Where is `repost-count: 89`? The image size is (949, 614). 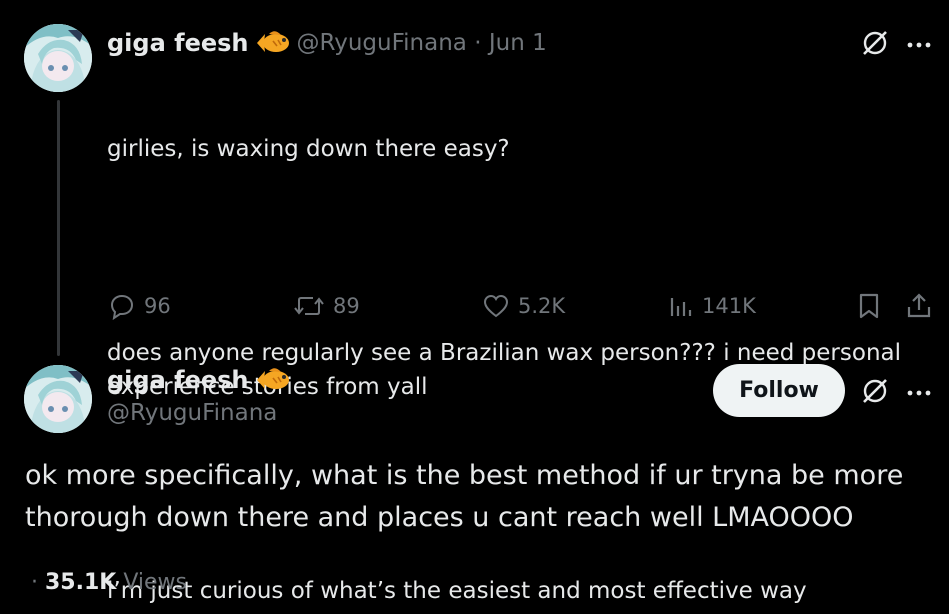 repost-count: 89 is located at coordinates (346, 306).